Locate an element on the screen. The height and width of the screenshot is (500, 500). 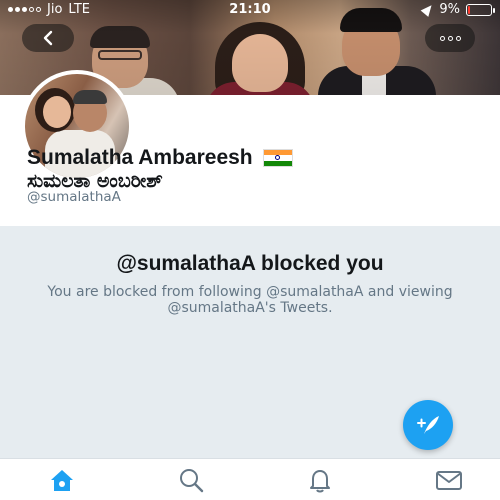
profile-display-name: Sumalatha Ambareesh is located at coordinates (140, 157).